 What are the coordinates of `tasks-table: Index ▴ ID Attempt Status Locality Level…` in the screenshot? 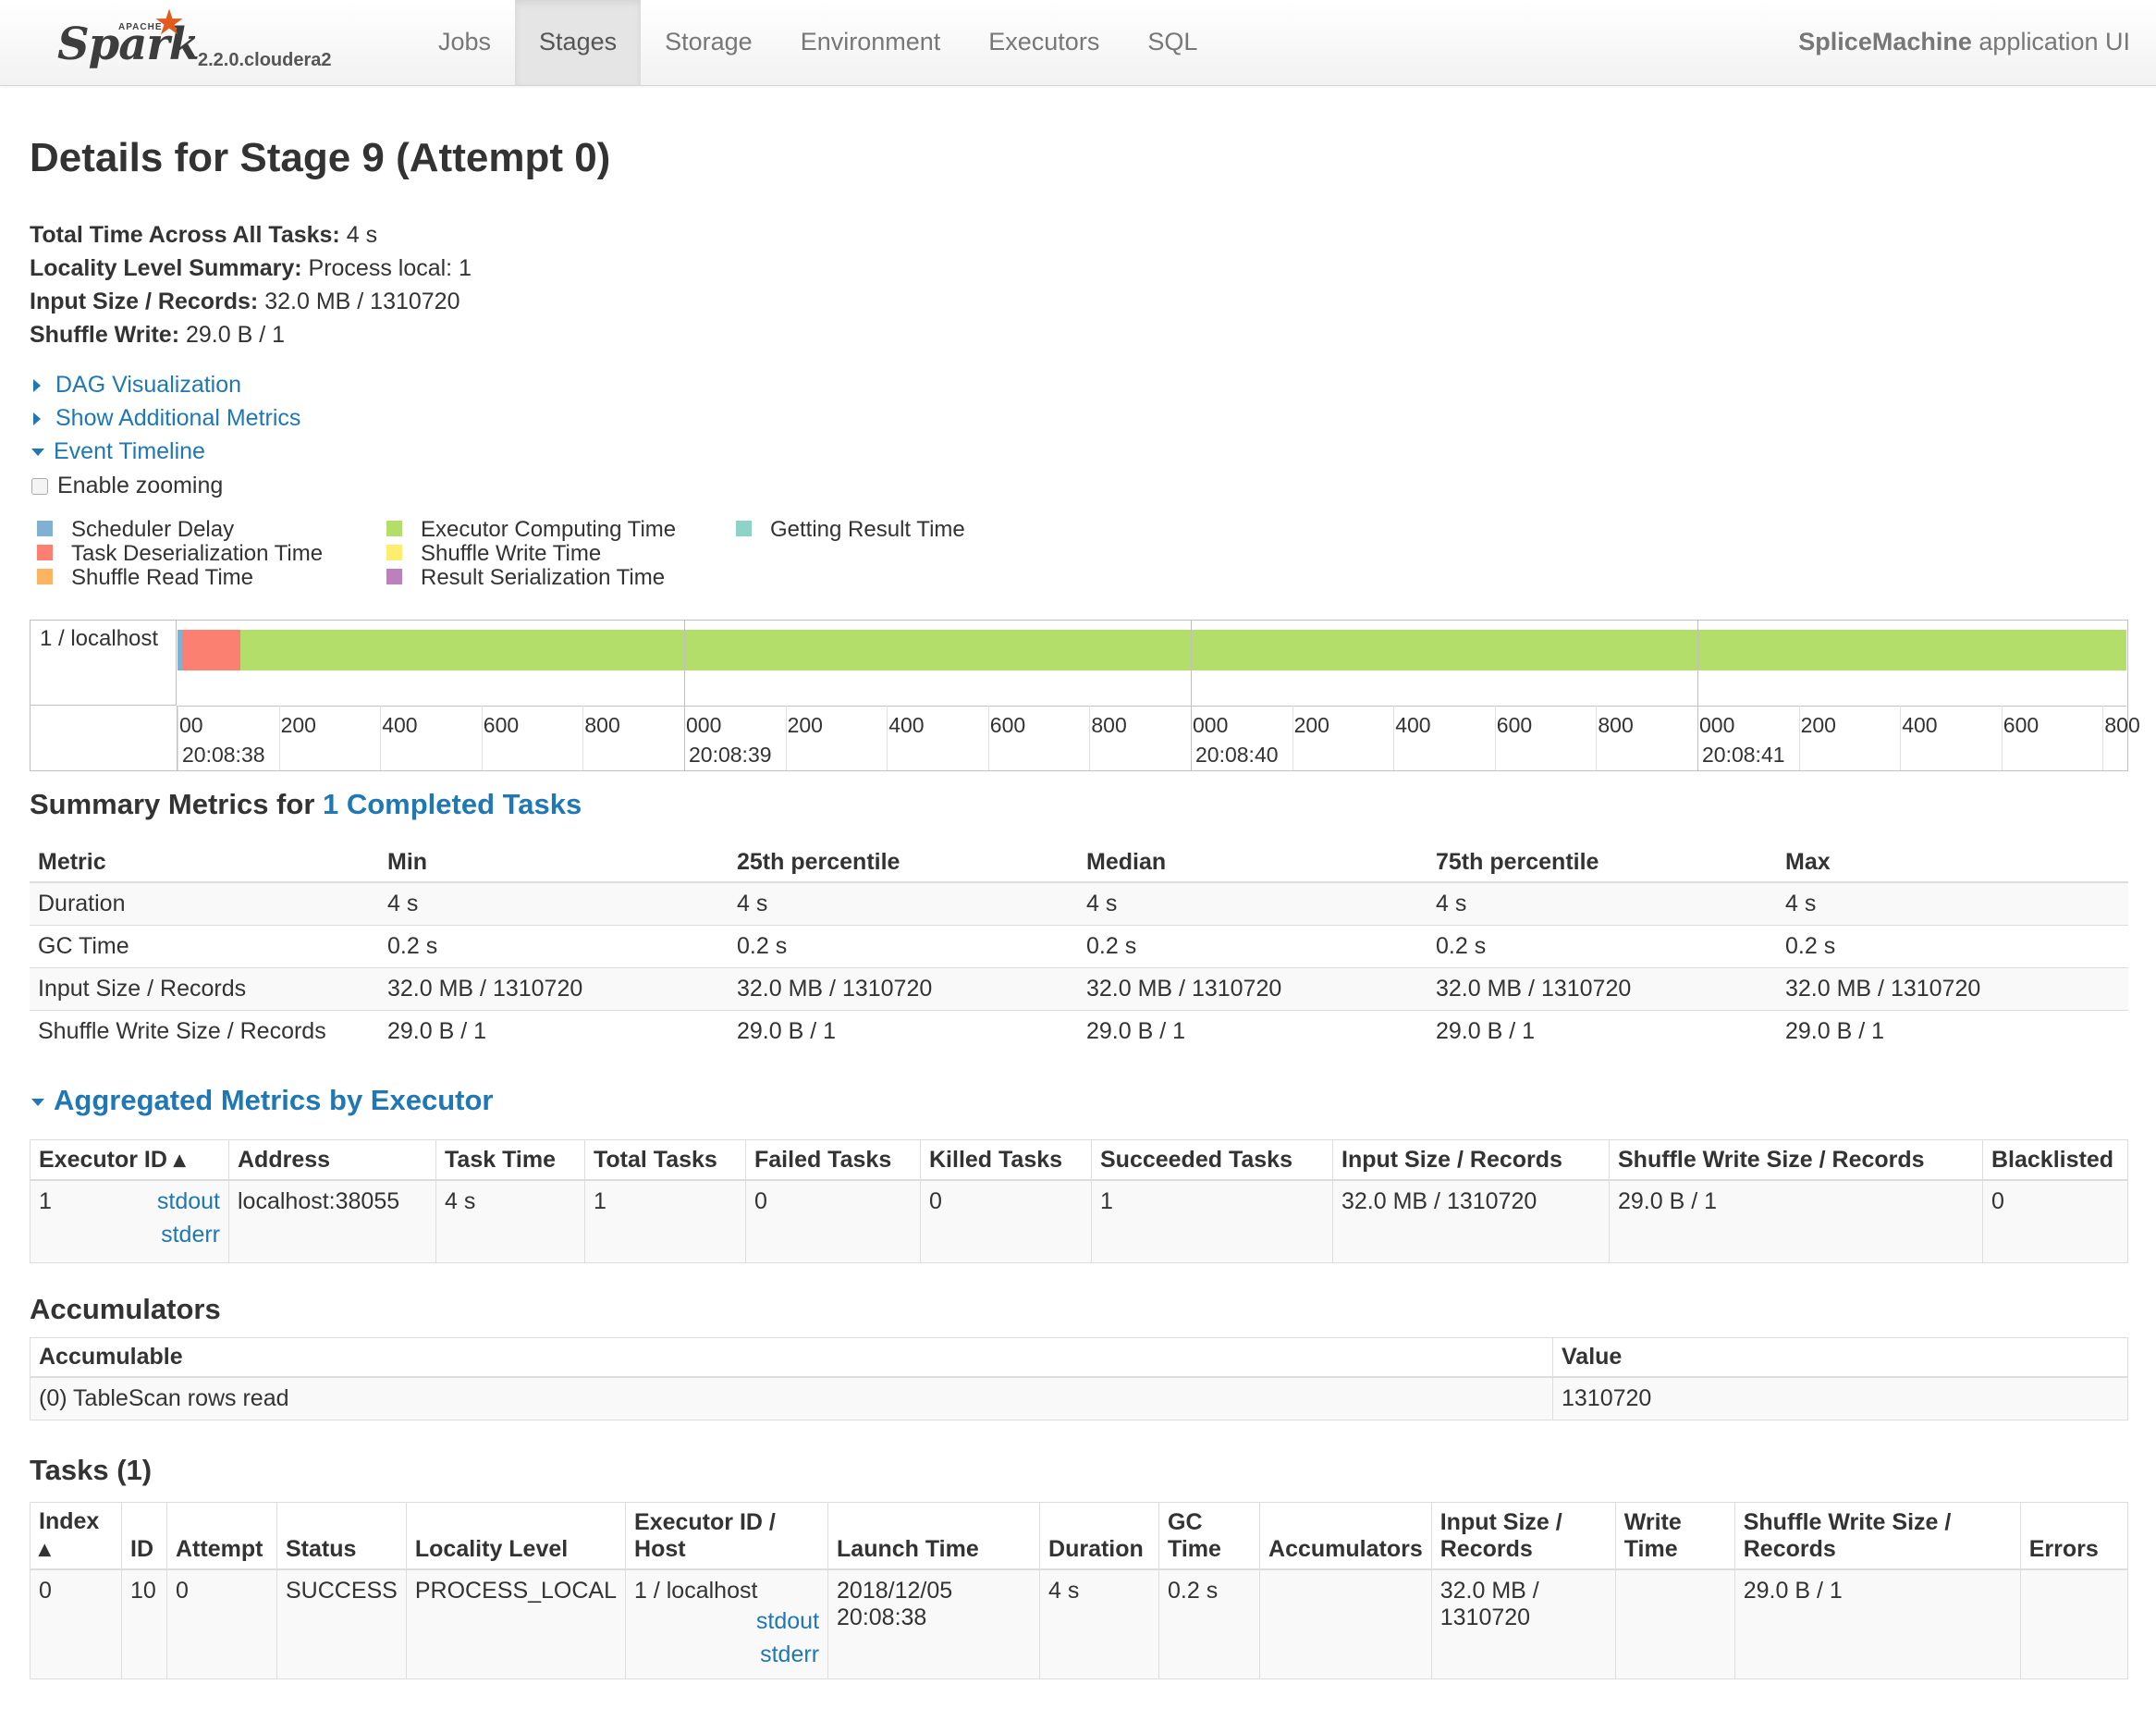 It's located at (1079, 1591).